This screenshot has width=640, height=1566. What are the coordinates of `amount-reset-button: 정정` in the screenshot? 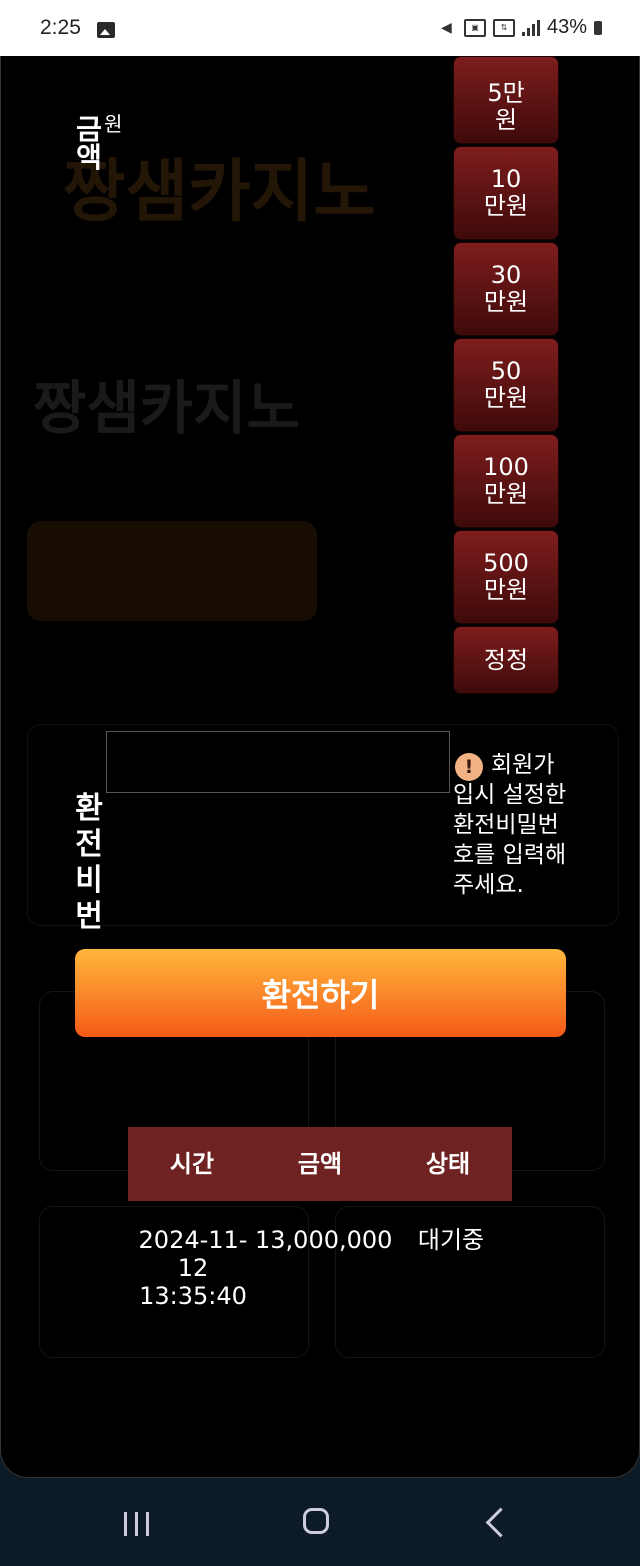 It's located at (506, 660).